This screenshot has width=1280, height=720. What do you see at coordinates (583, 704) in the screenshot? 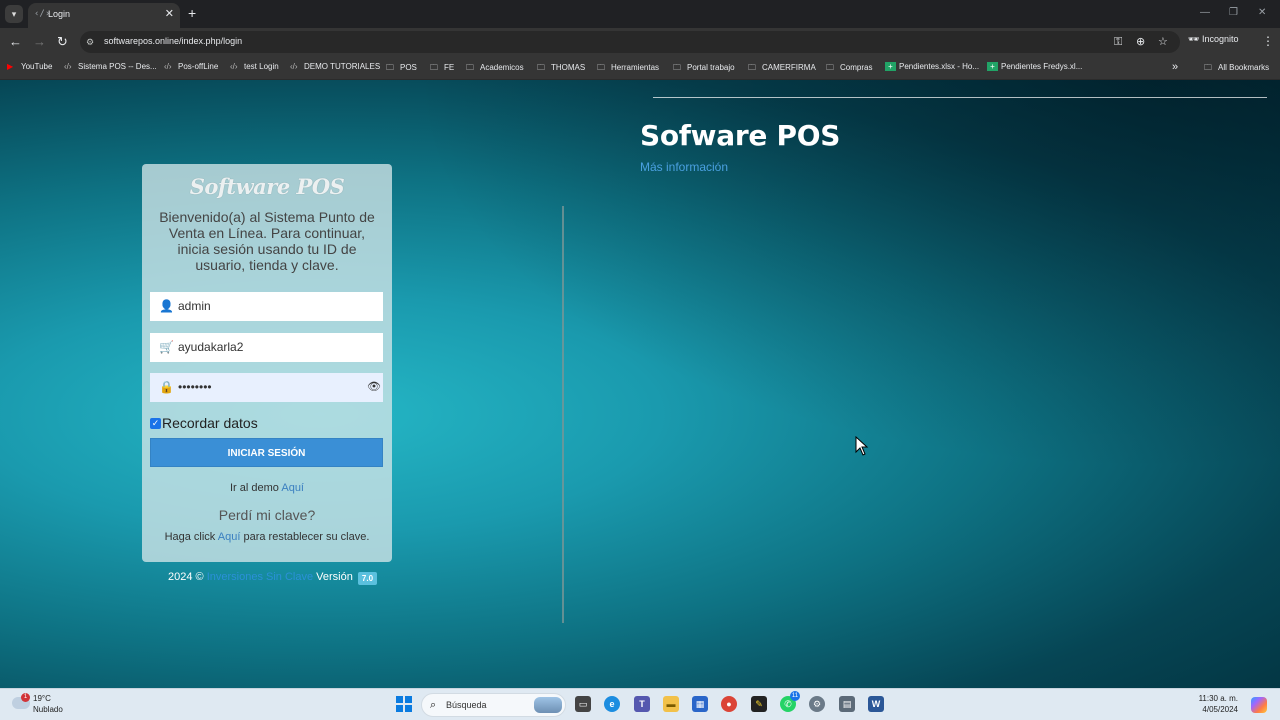
I see `task-view-icon: ▭` at bounding box center [583, 704].